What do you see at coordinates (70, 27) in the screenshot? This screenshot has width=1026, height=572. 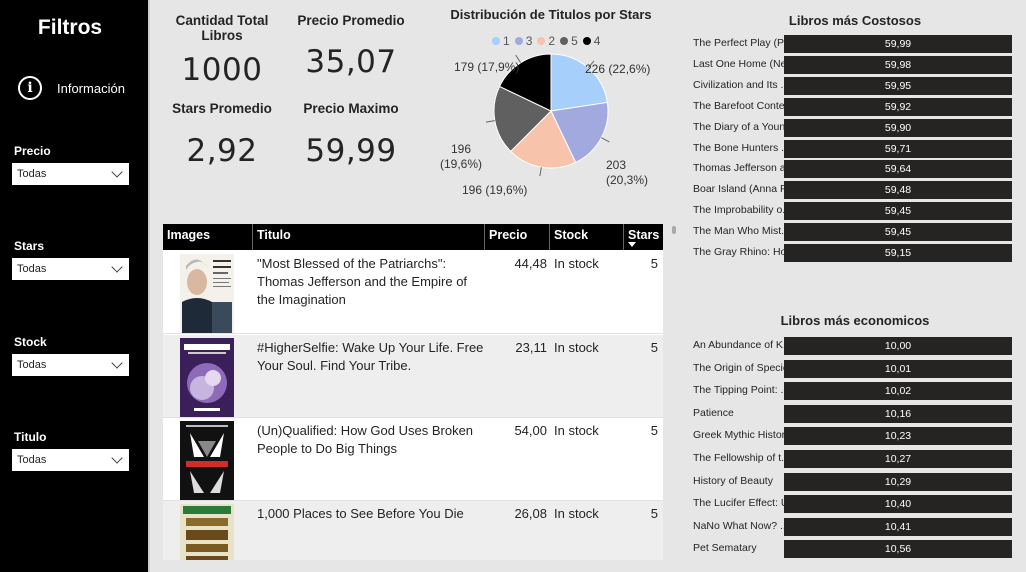 I see `sidebar-title: Filtros` at bounding box center [70, 27].